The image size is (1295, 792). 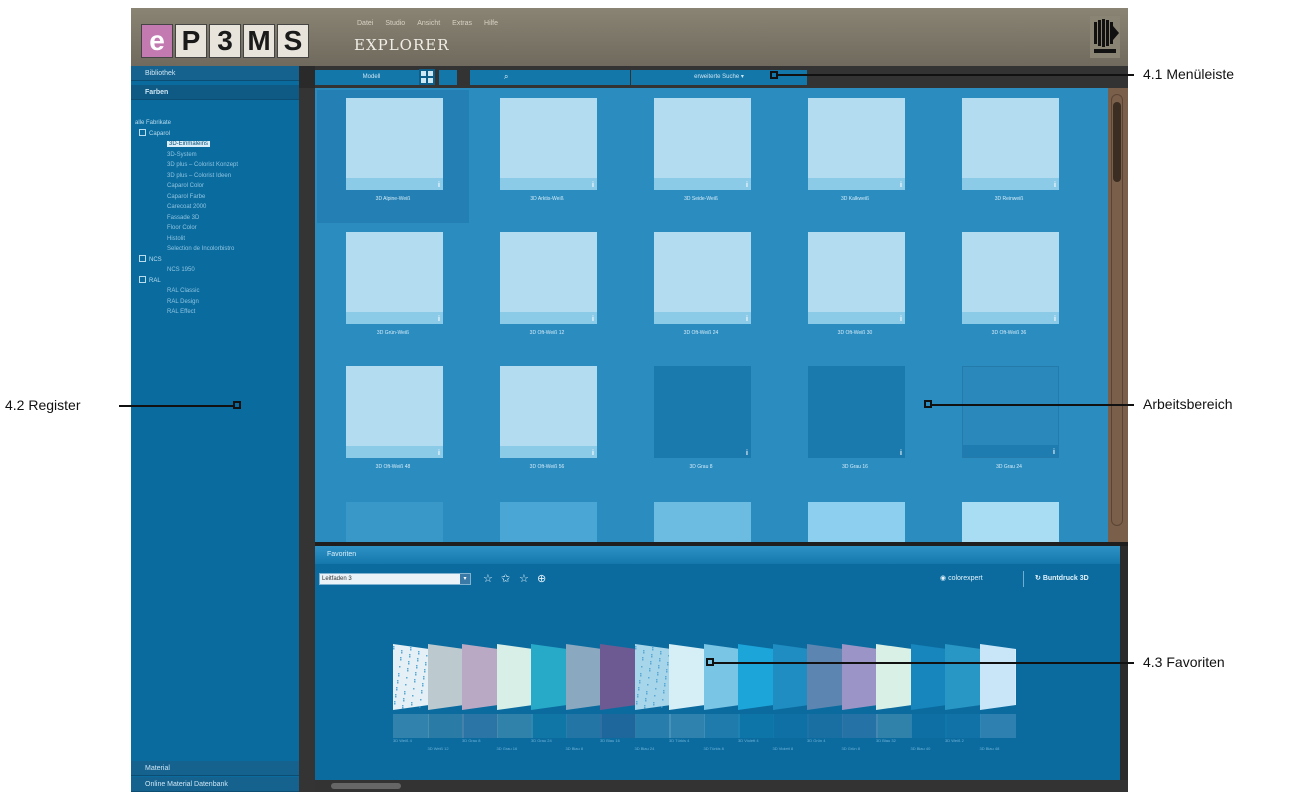 I want to click on color-tile: i 3D Arktis-Weiß, so click(x=547, y=156).